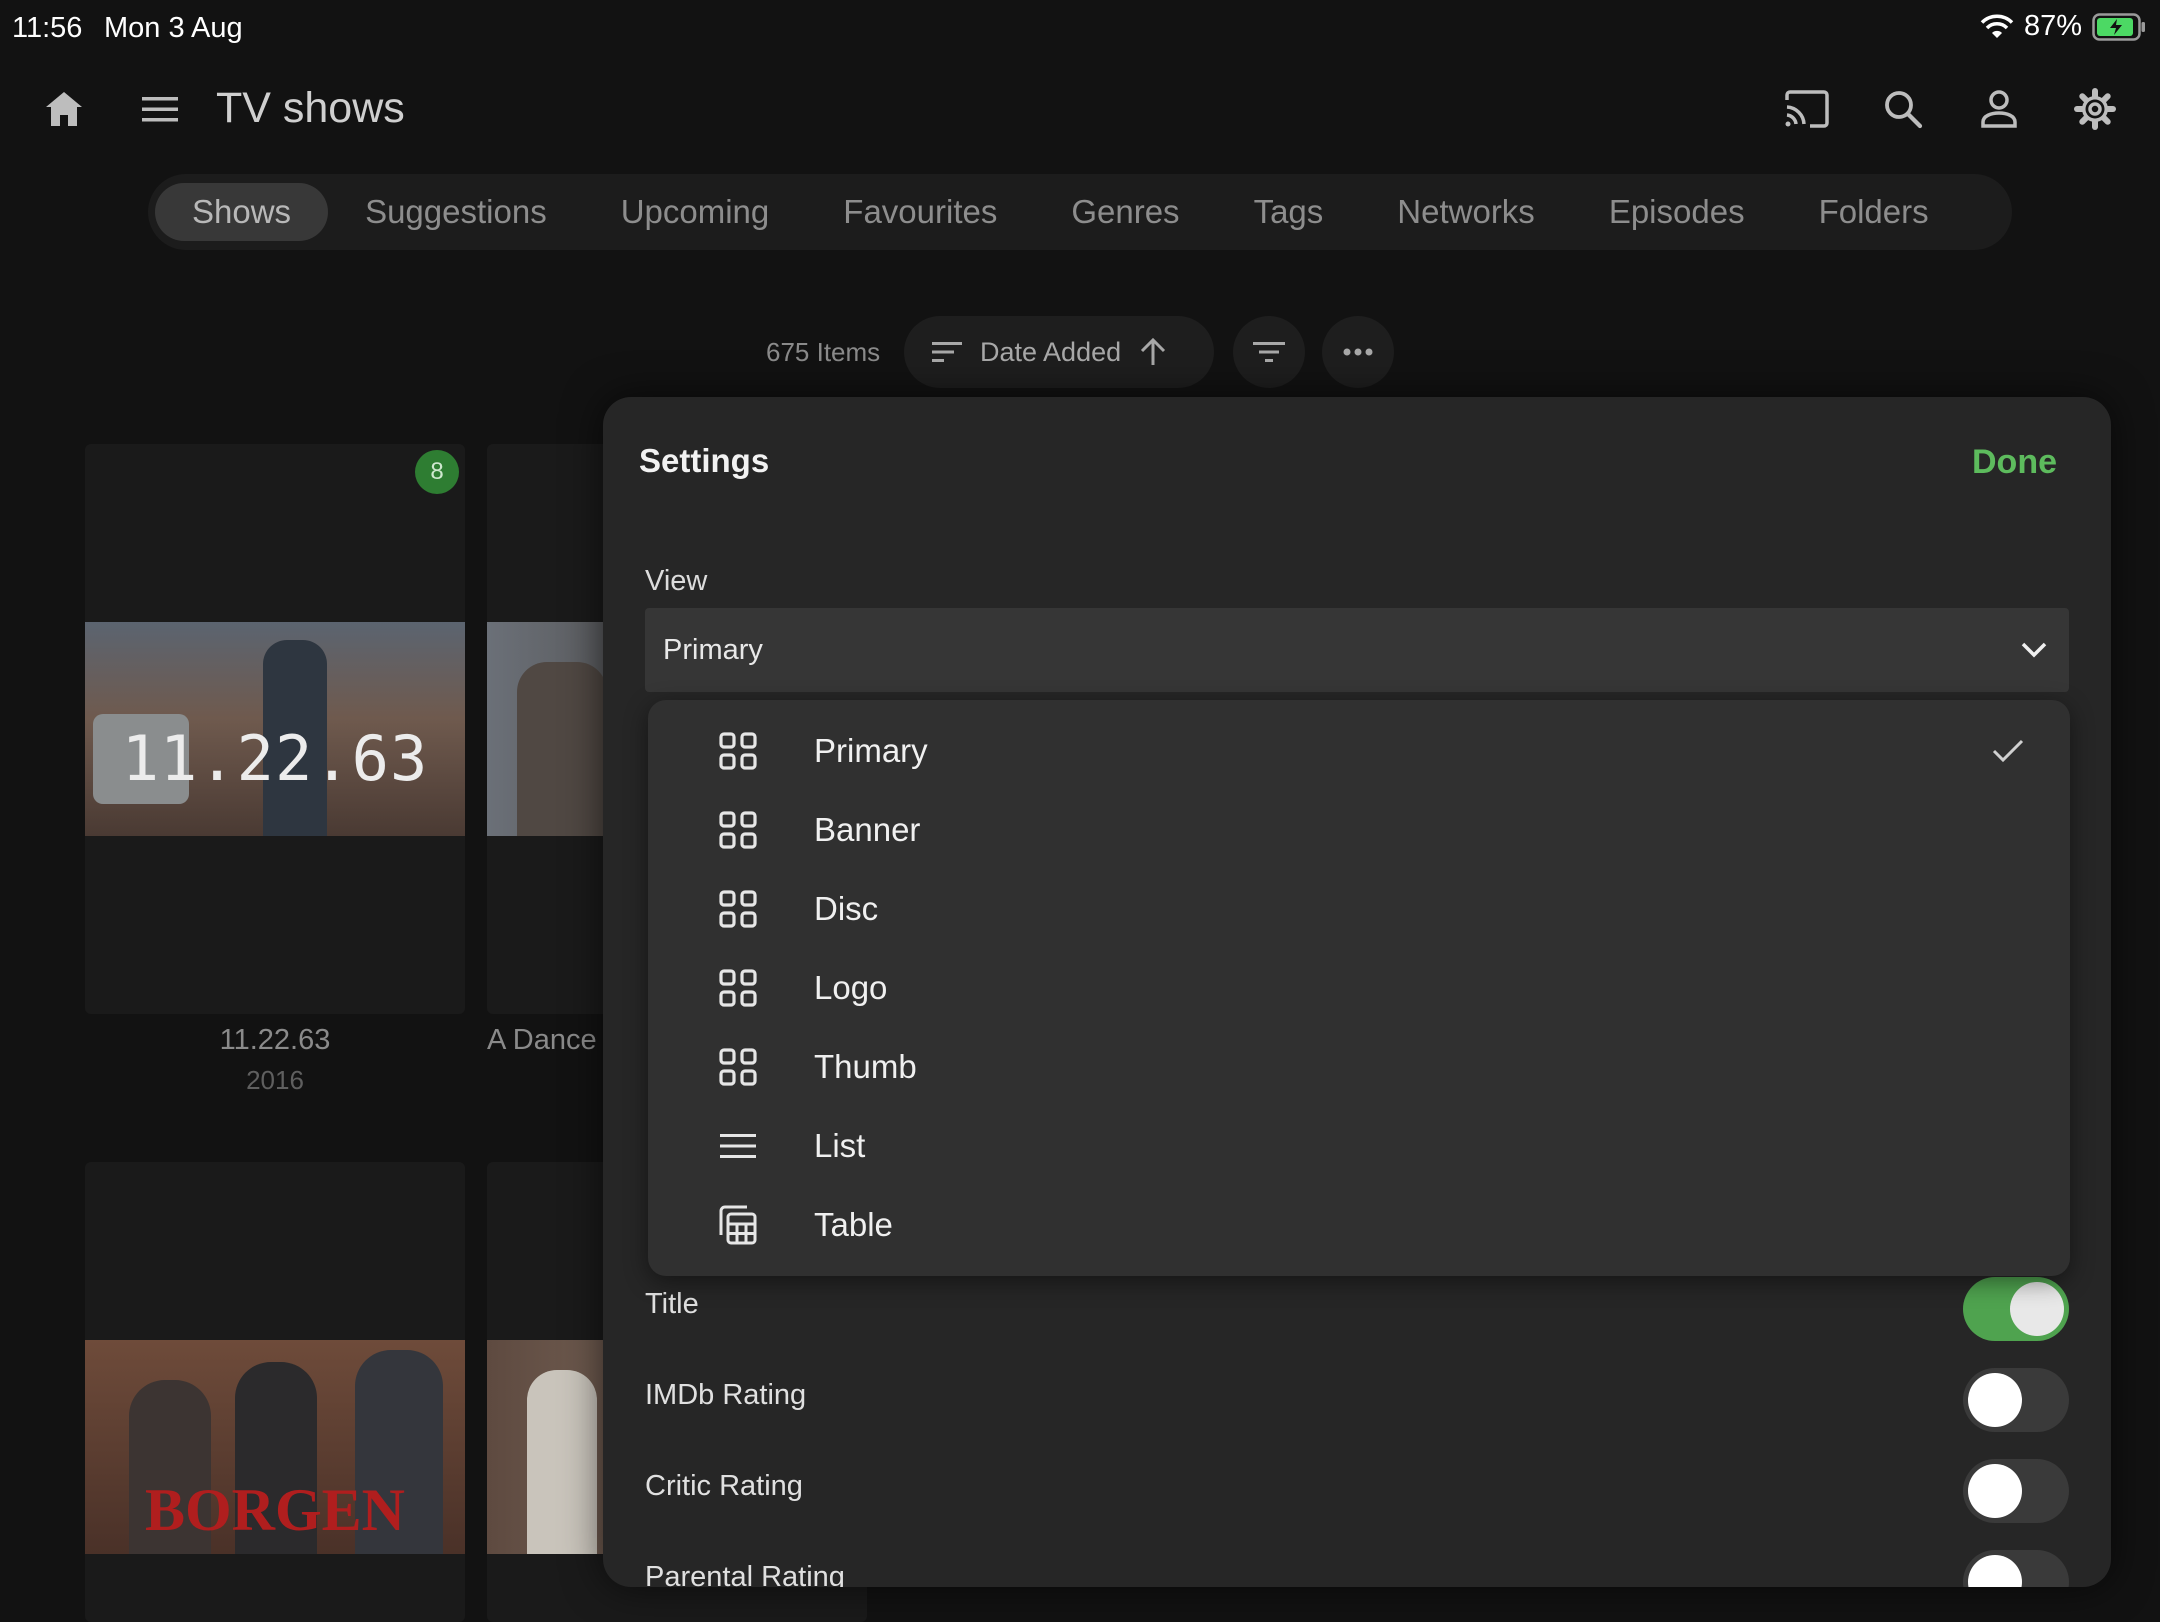 The height and width of the screenshot is (1622, 2160). I want to click on cast-button, so click(1807, 109).